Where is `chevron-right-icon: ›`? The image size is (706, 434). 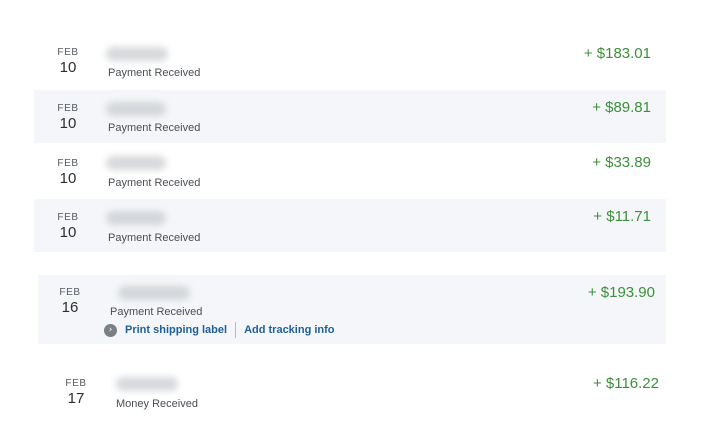 chevron-right-icon: › is located at coordinates (110, 330).